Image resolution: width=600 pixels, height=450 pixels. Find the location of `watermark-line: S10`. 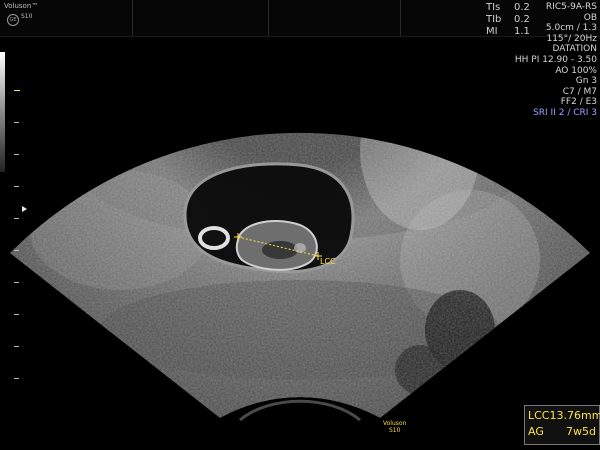

watermark-line: S10 is located at coordinates (394, 430).